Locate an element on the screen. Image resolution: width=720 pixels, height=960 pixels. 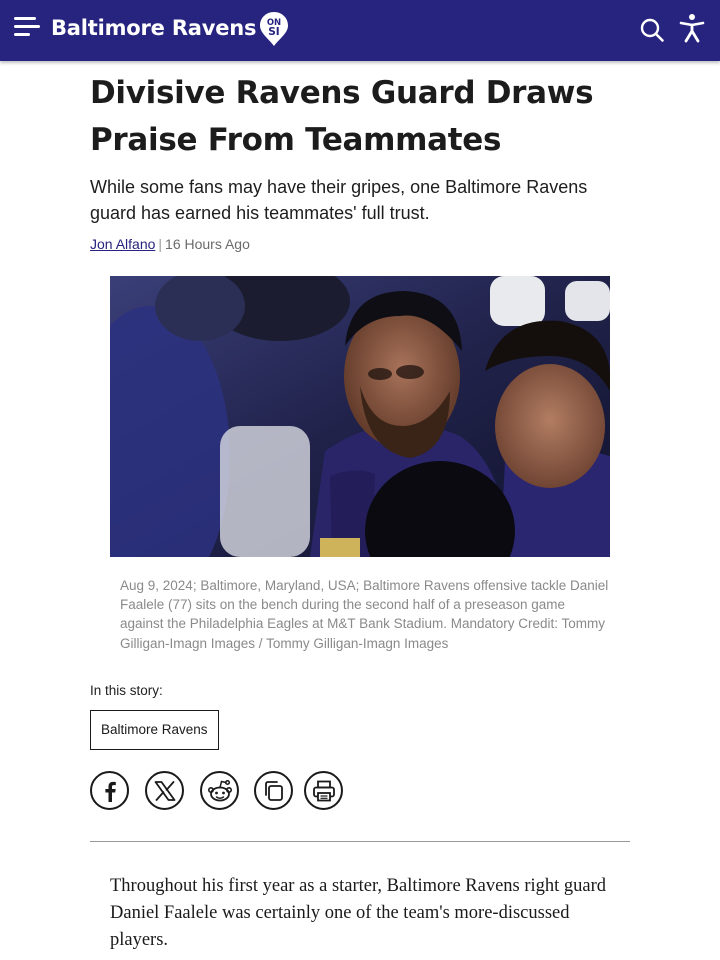
site-brand-link: Baltimore Ravens is located at coordinates (154, 28).